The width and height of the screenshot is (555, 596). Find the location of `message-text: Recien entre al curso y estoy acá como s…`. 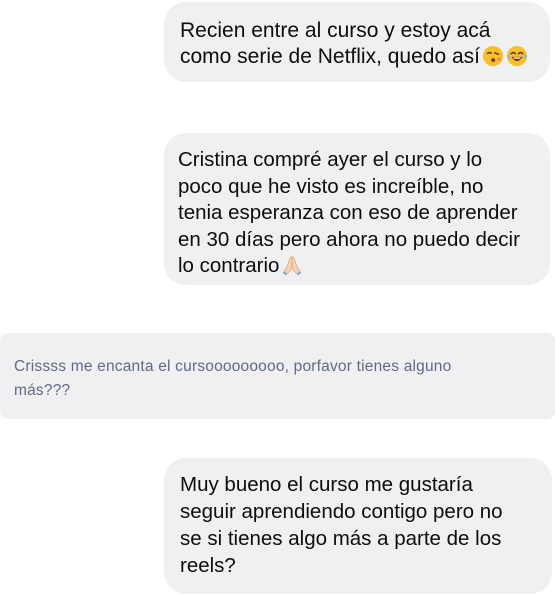

message-text: Recien entre al curso y estoy acá como s… is located at coordinates (335, 43).